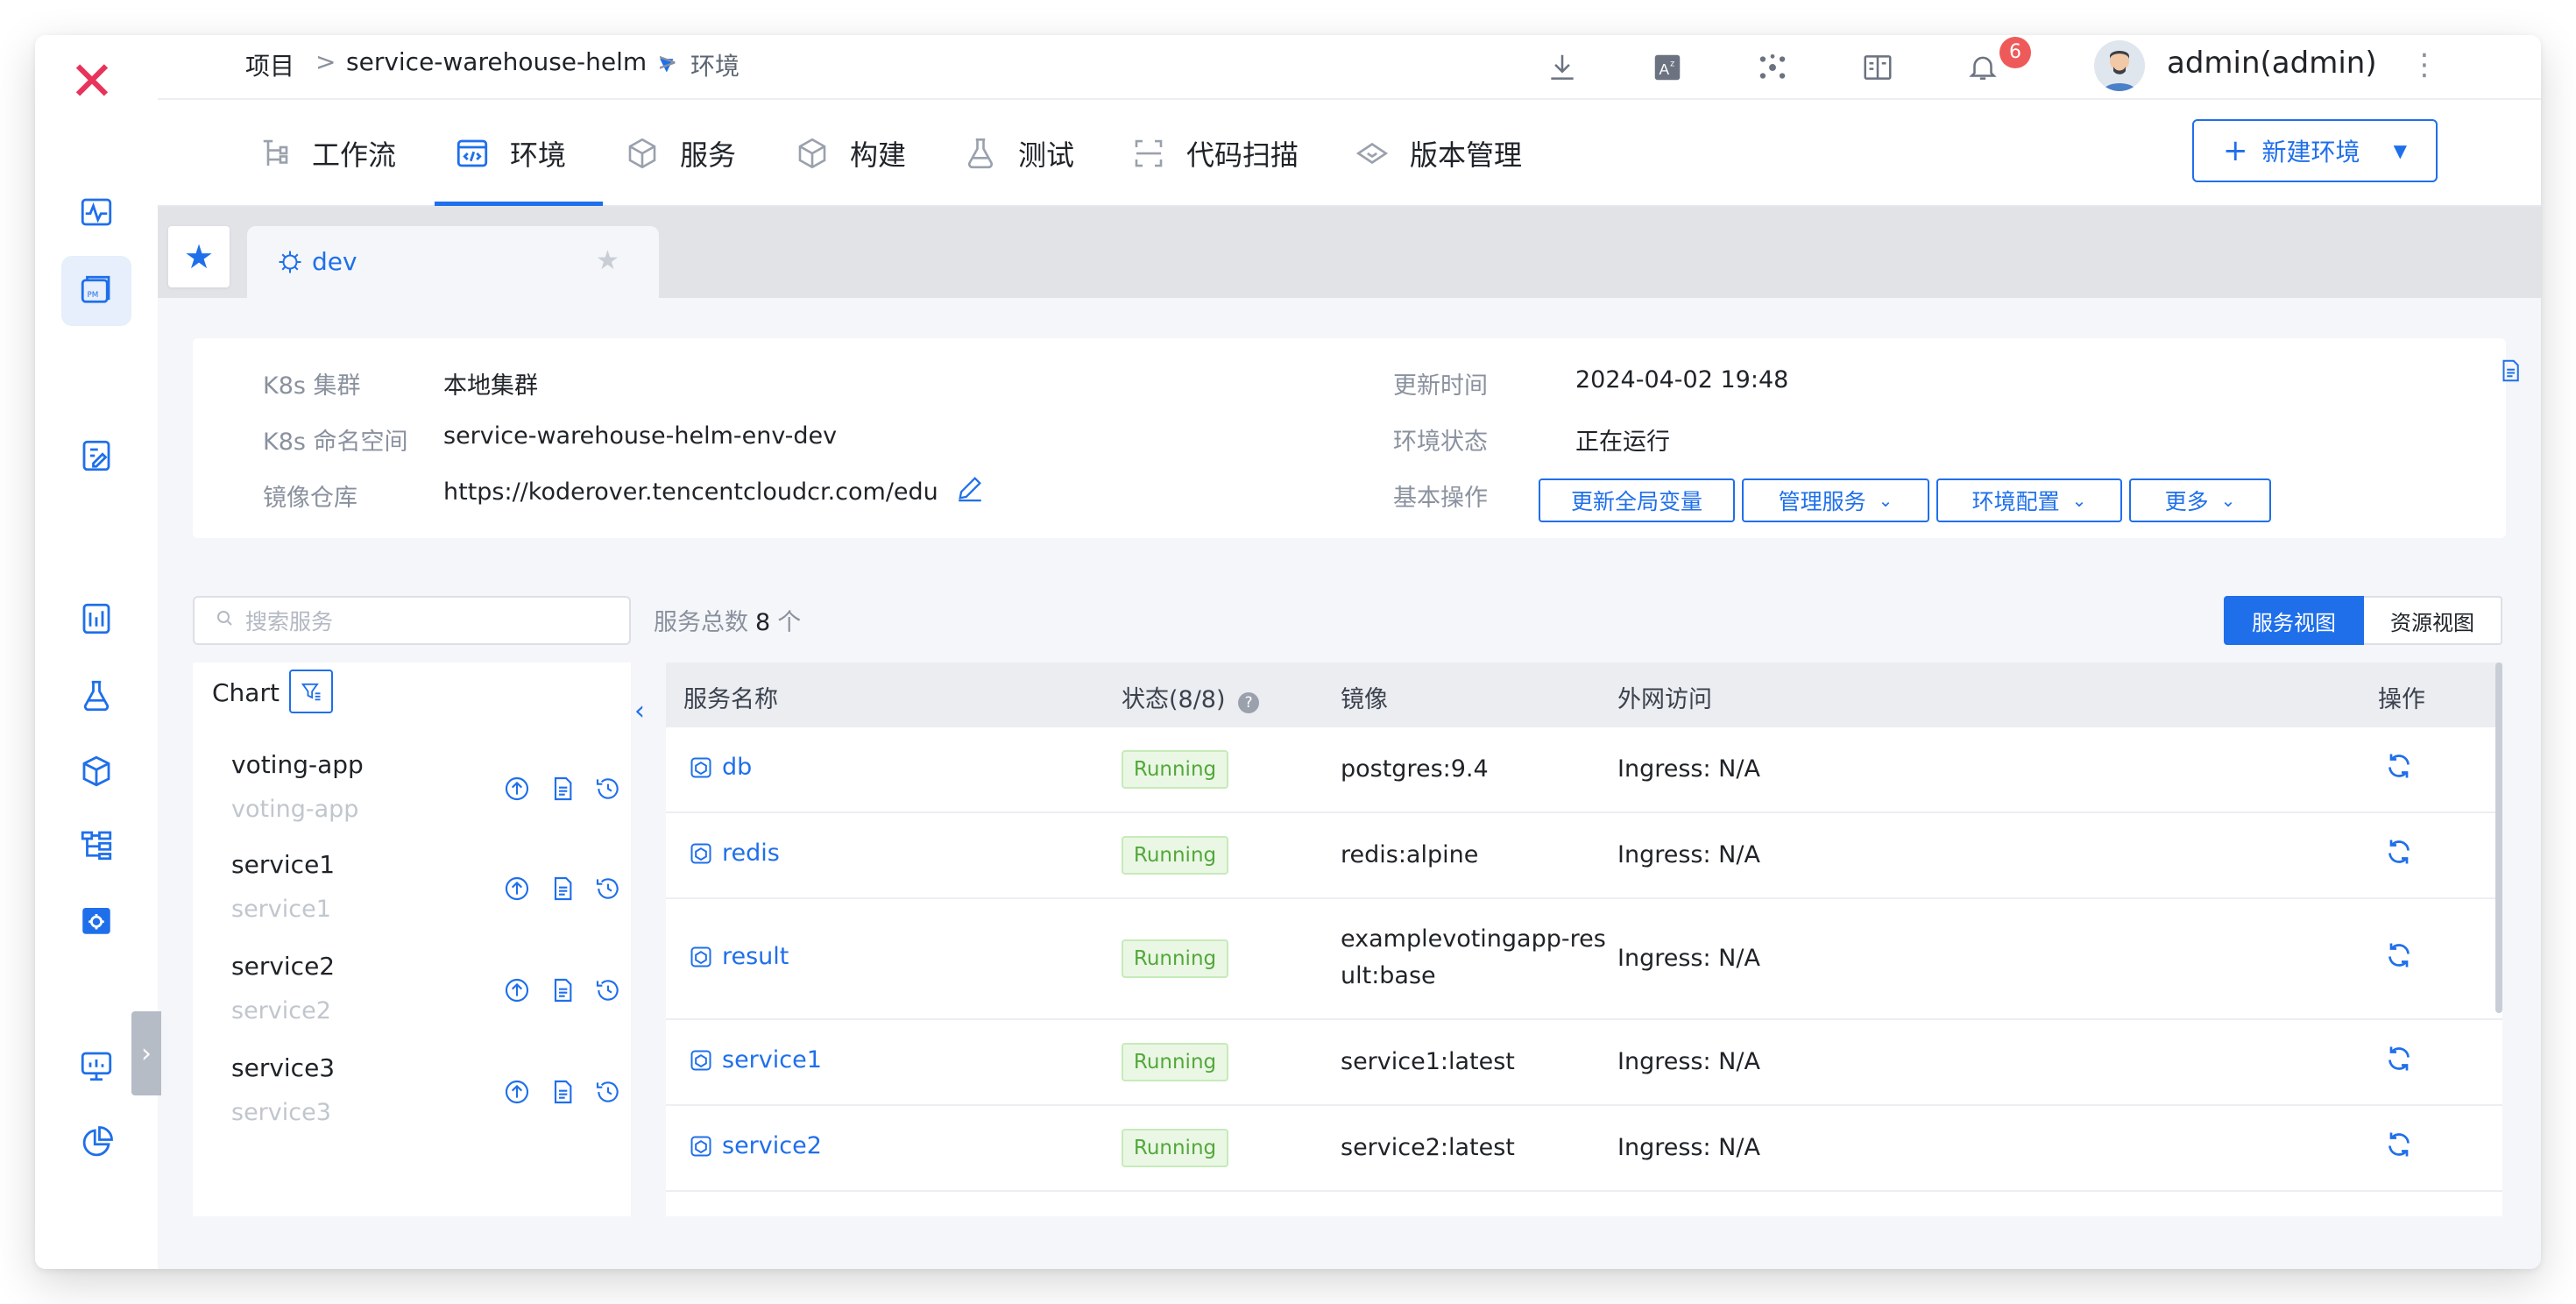 Image resolution: width=2576 pixels, height=1304 pixels. What do you see at coordinates (730, 699) in the screenshot?
I see `header-service-name: 服务名称` at bounding box center [730, 699].